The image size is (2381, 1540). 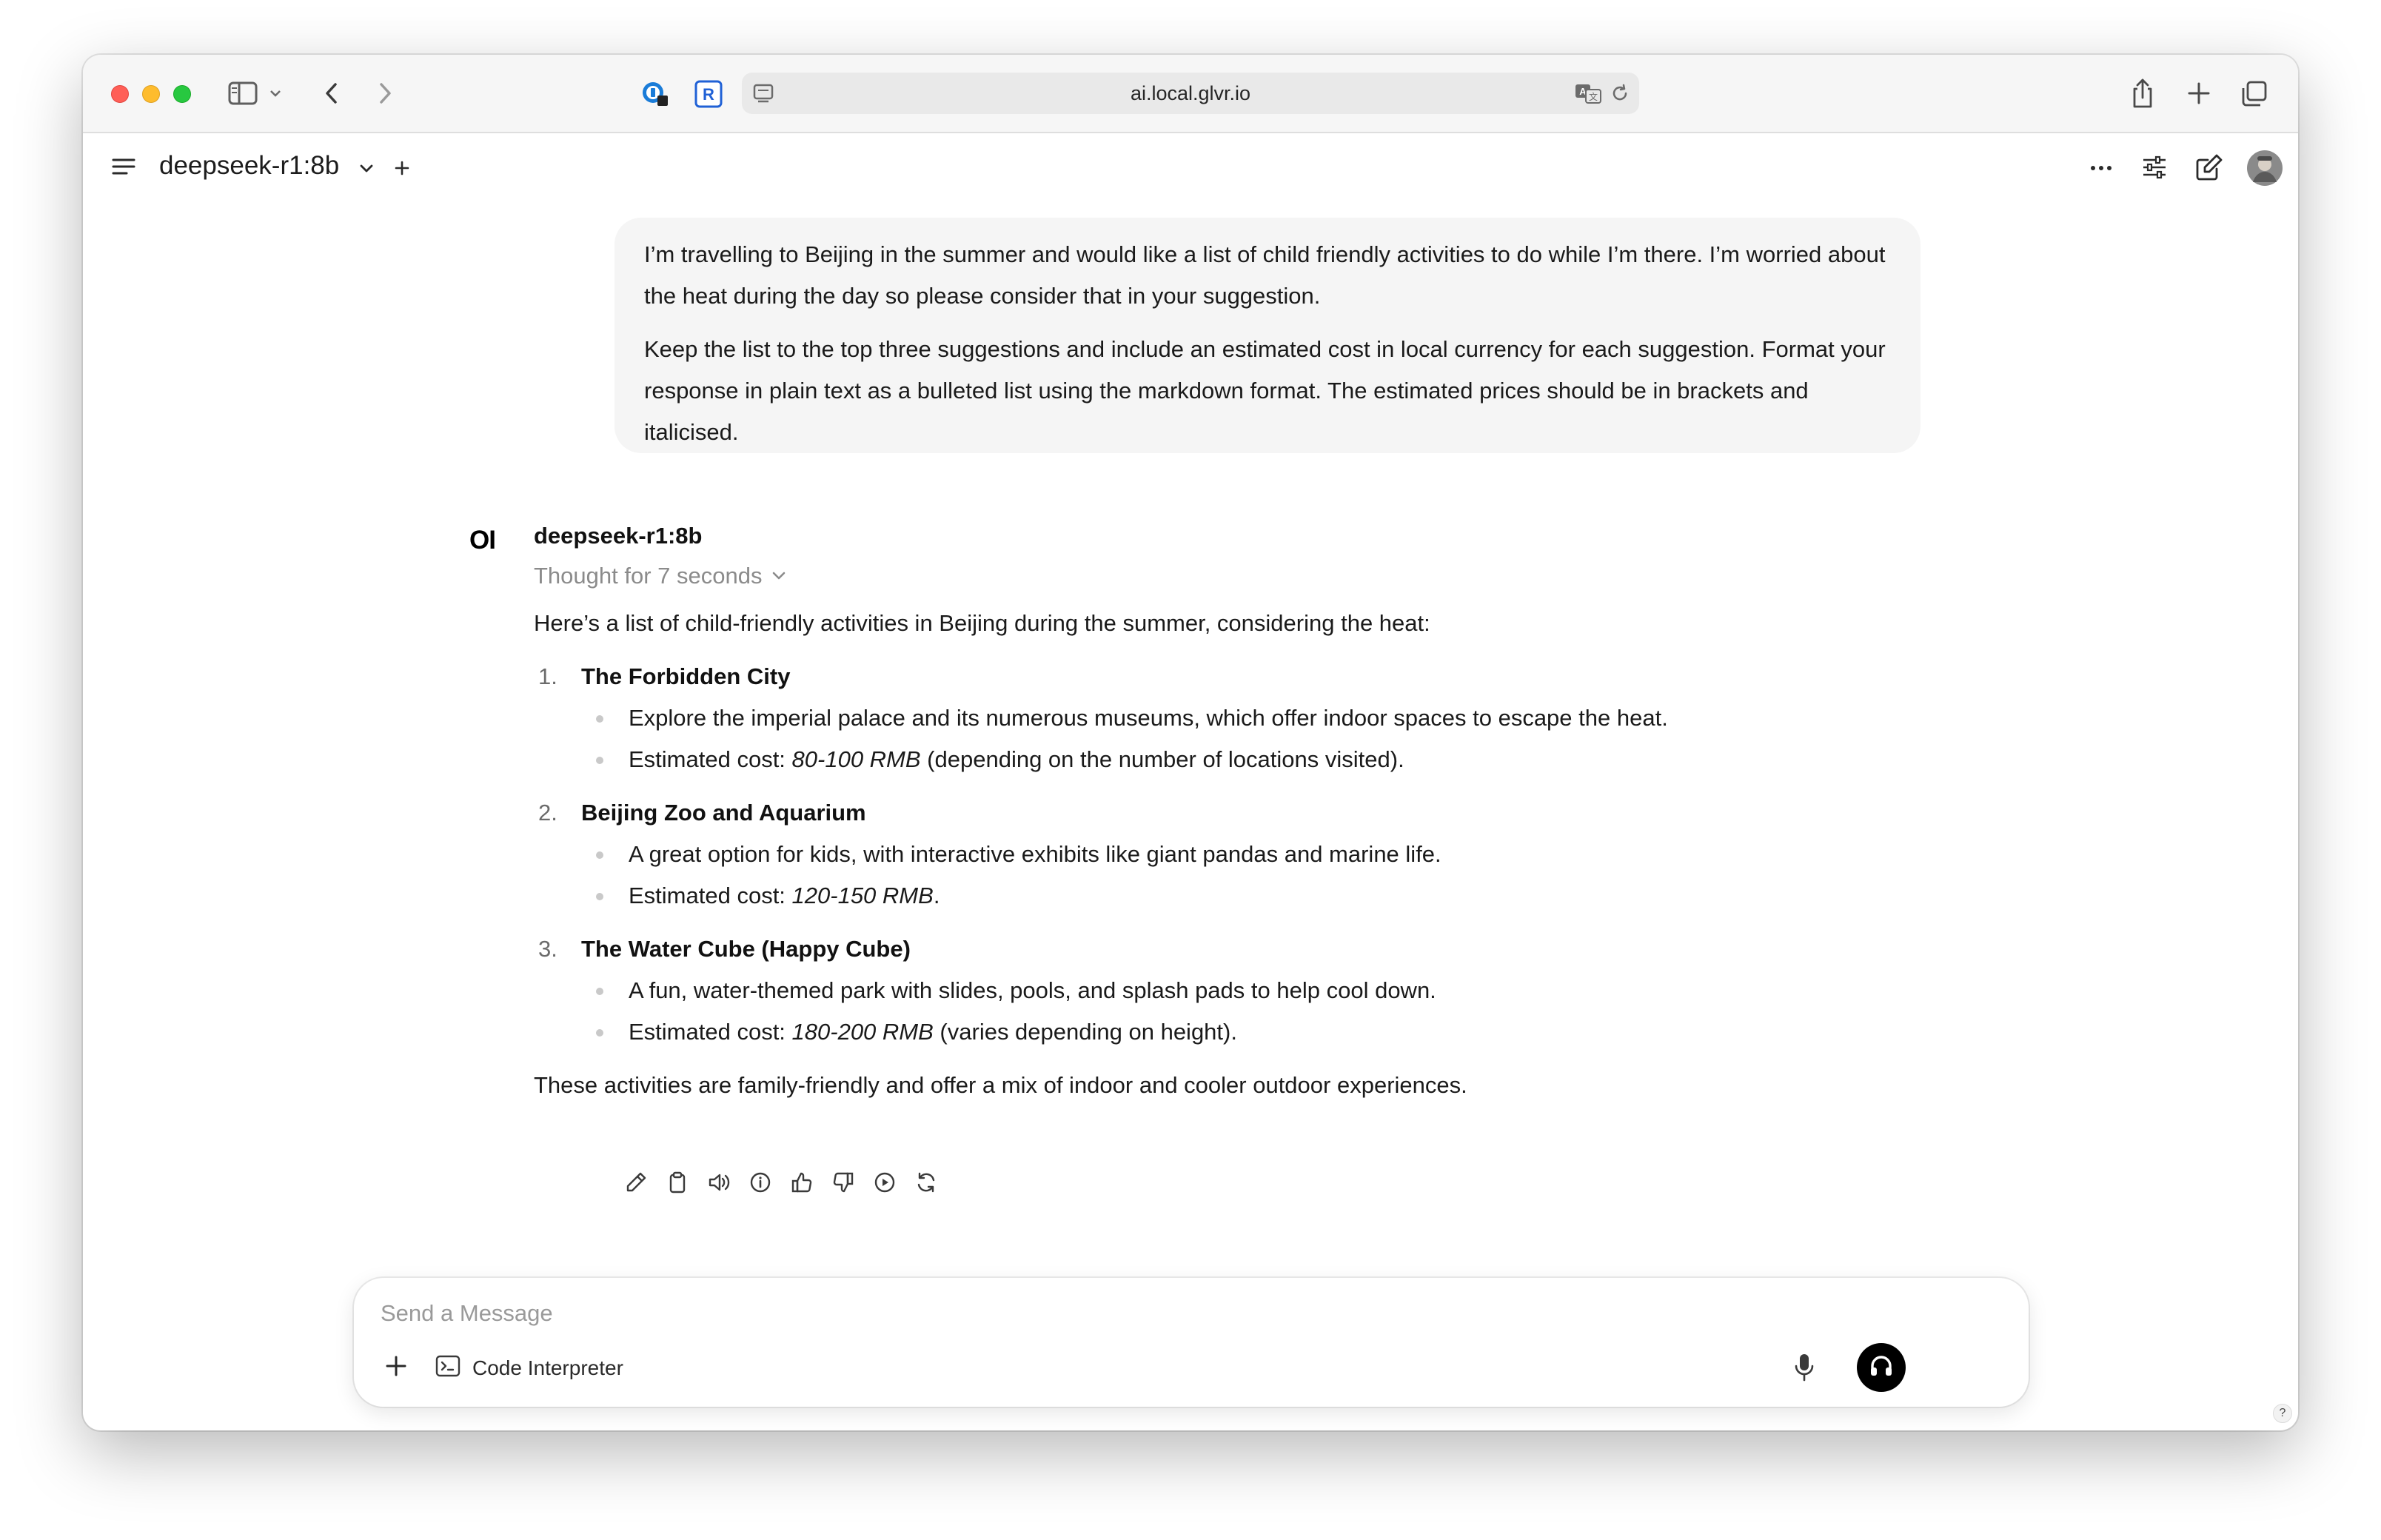 What do you see at coordinates (2209, 167) in the screenshot?
I see `new-chat-icon` at bounding box center [2209, 167].